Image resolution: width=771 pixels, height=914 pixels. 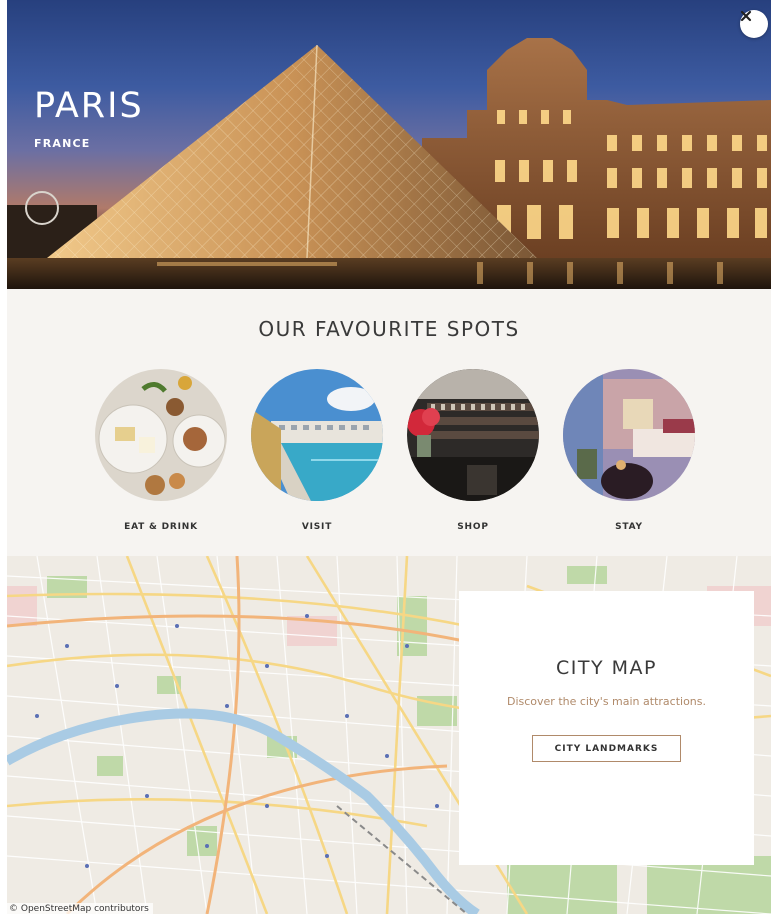 I want to click on map-attribution: © OpenStreetMap contributors, so click(x=80, y=908).